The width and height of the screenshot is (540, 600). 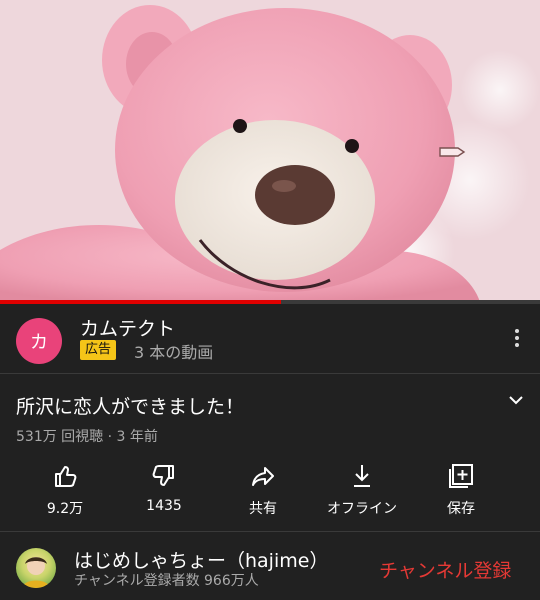 I want to click on thumbs-up-icon, so click(x=66, y=476).